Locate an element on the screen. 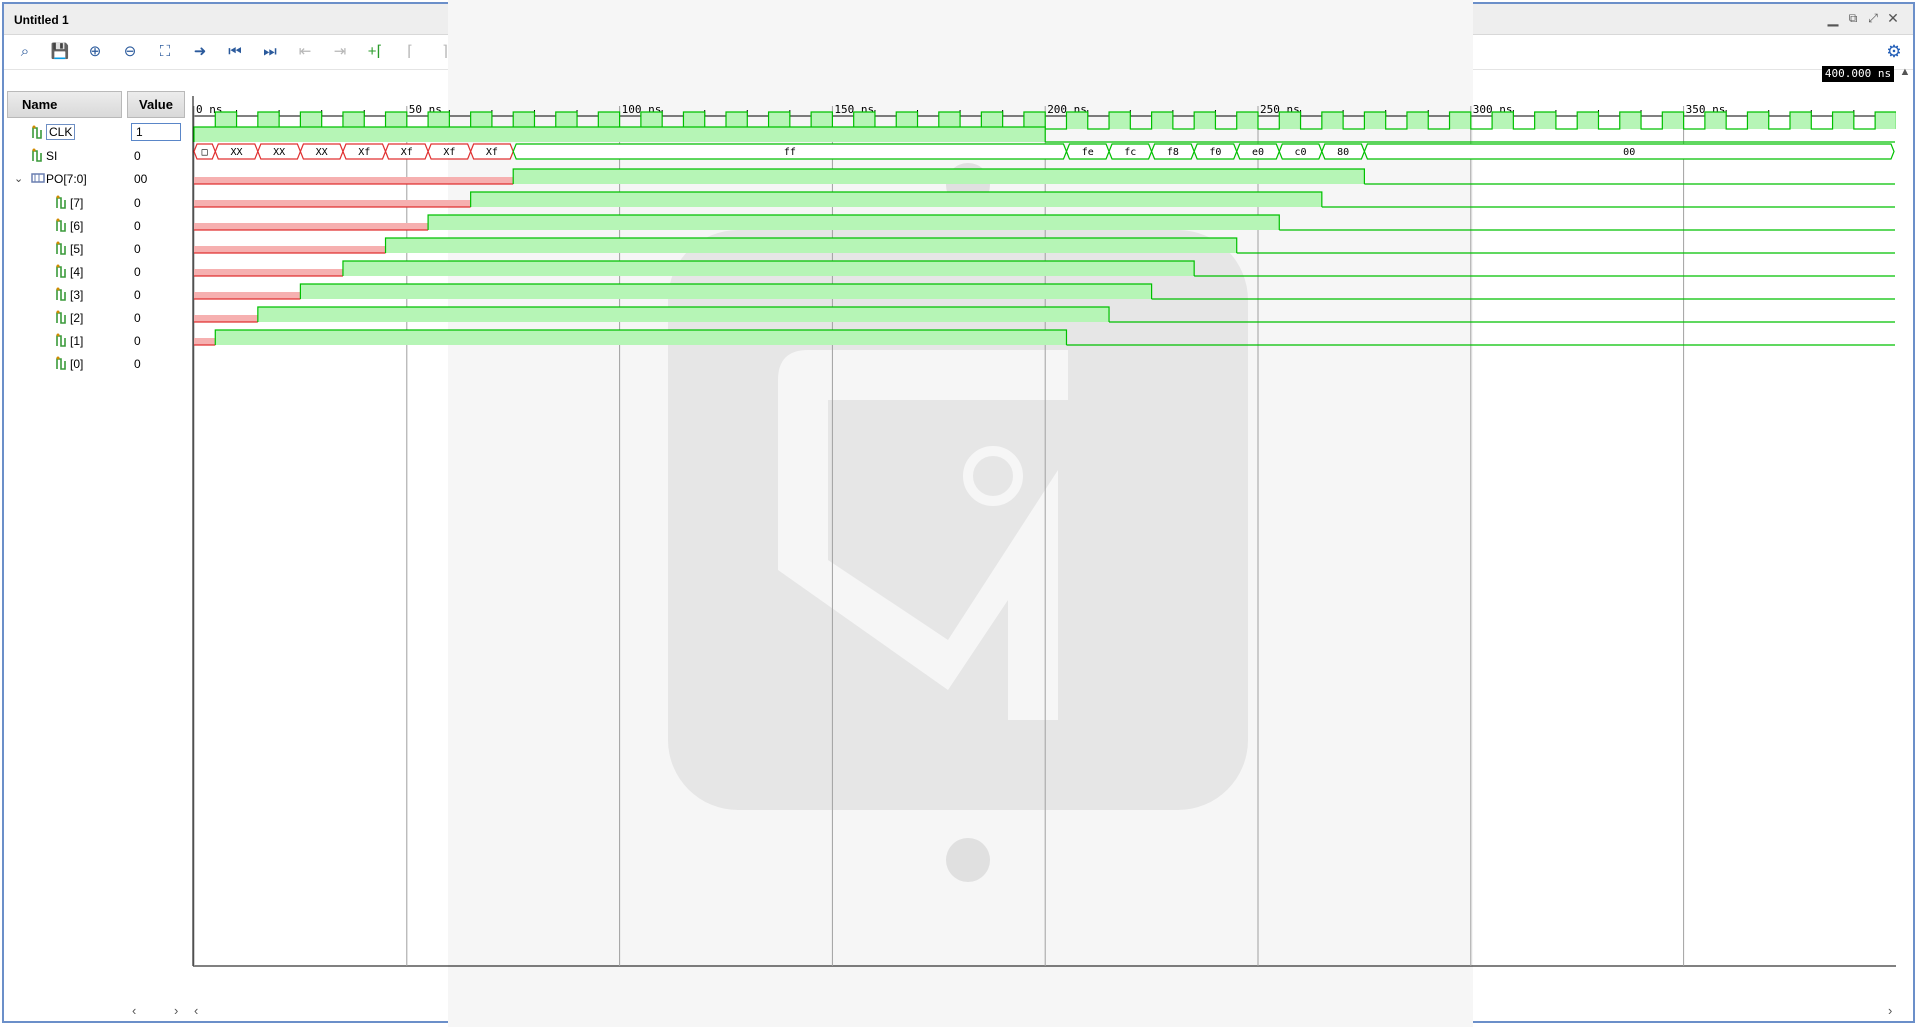  zoom-fit-icon: ⛶ is located at coordinates (165, 52).